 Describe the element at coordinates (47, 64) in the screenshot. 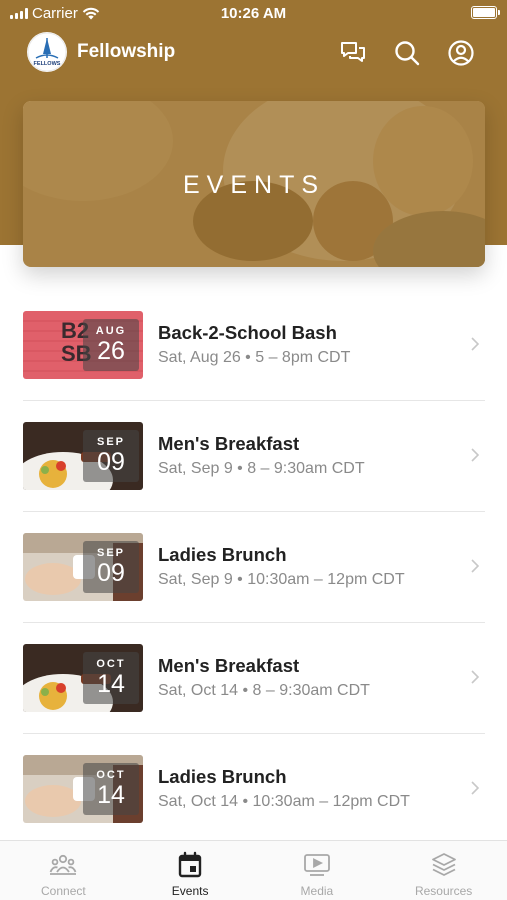

I see `logo-text: FELLOWS` at that location.